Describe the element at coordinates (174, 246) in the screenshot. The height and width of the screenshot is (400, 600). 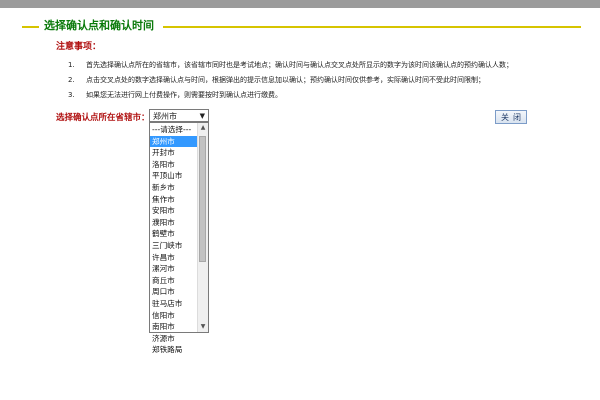
I see `city-option: 三门峡市` at that location.